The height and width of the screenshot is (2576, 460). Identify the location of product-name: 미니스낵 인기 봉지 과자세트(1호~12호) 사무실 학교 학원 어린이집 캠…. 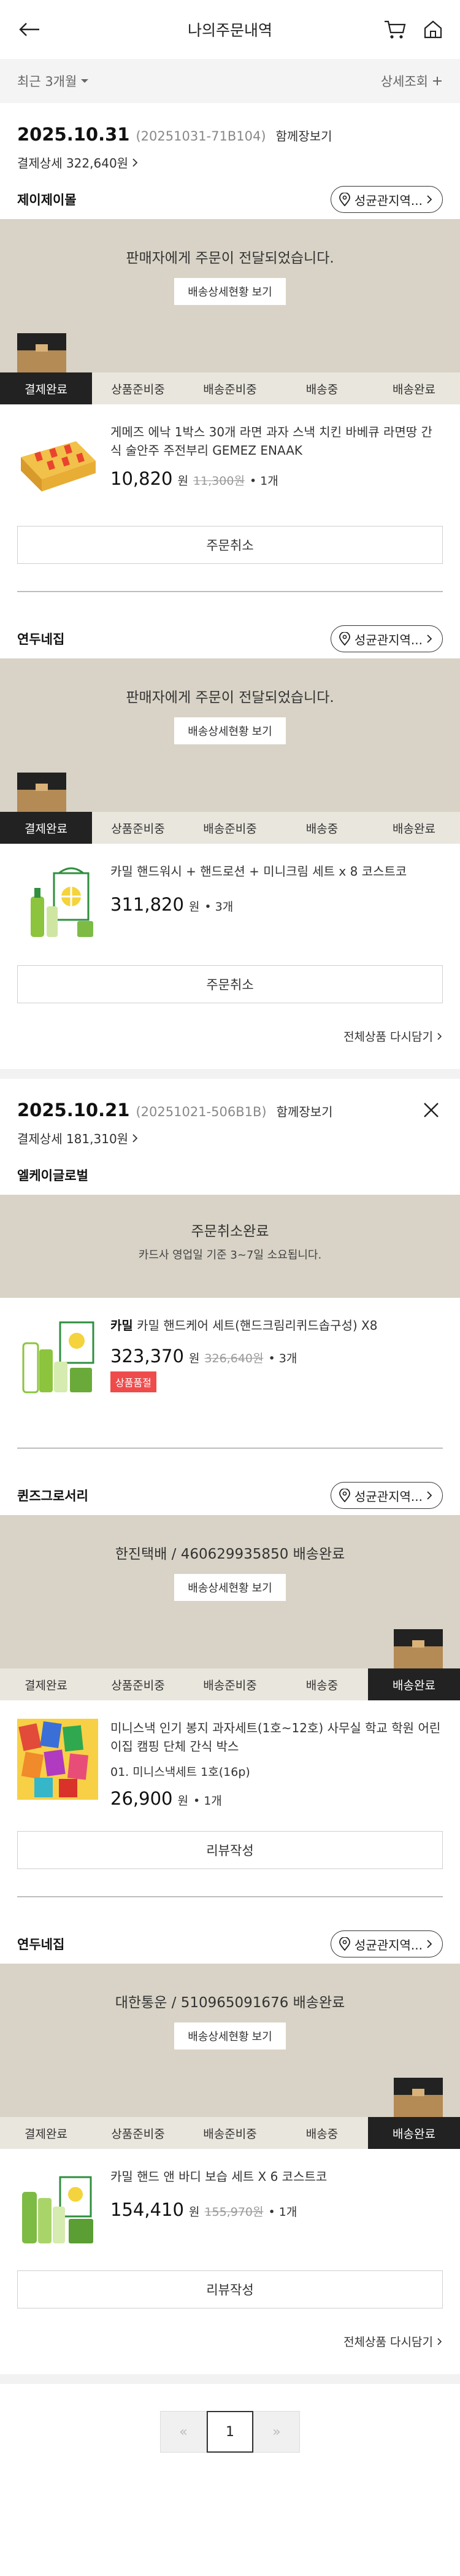
(275, 1737).